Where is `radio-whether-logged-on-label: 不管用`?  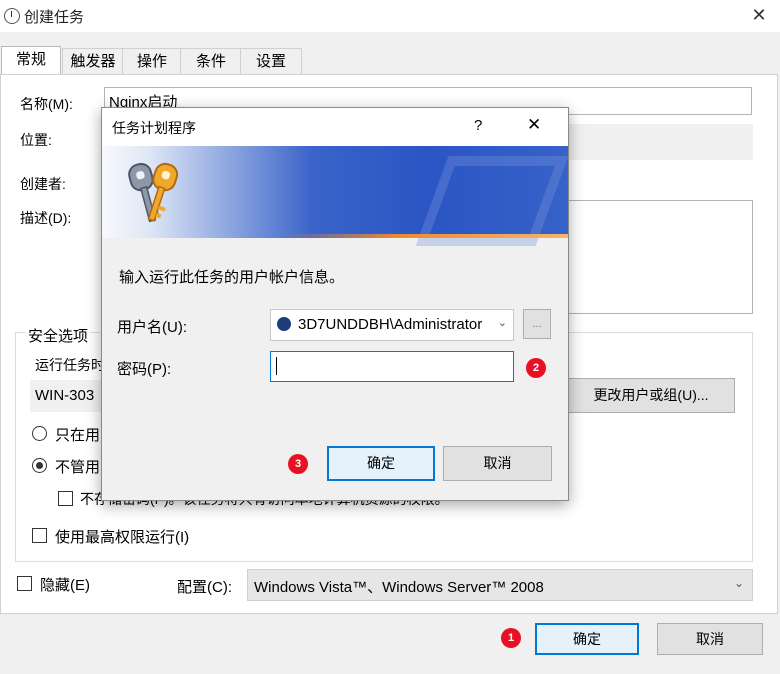 radio-whether-logged-on-label: 不管用 is located at coordinates (78, 467).